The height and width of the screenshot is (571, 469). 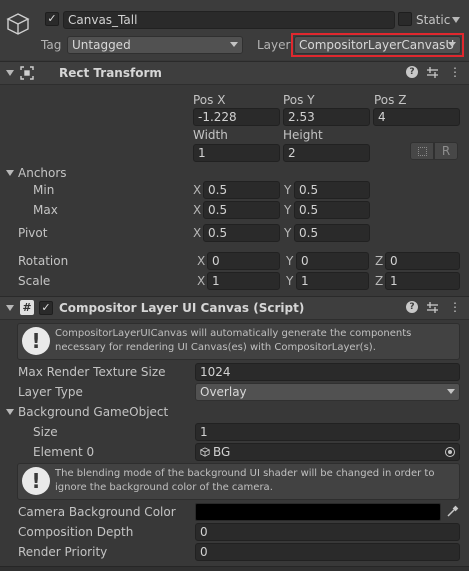 I want to click on static-dropdown-icon, so click(x=456, y=20).